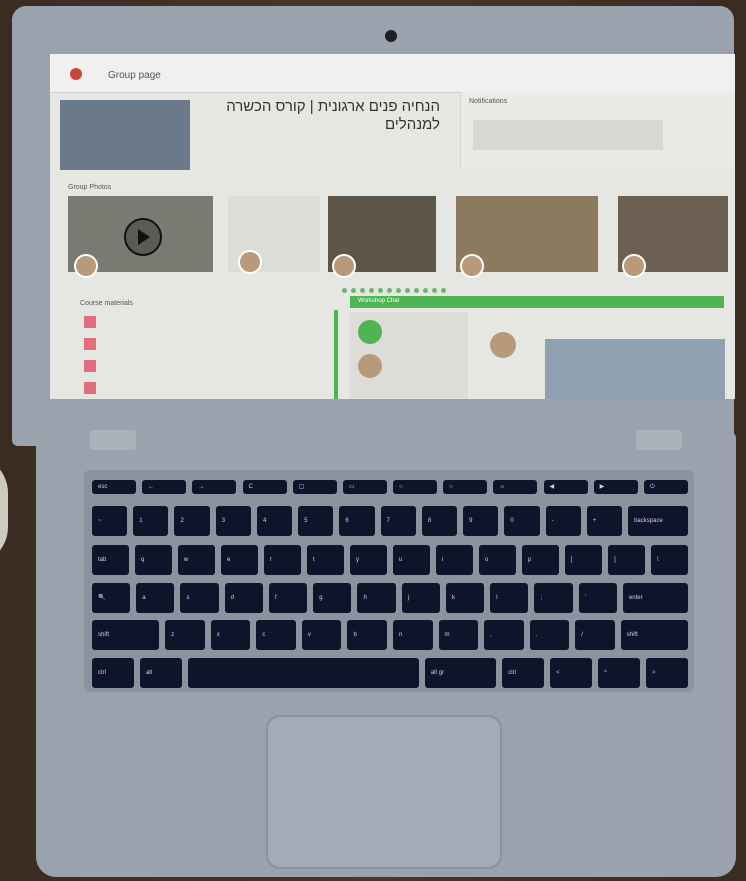  What do you see at coordinates (376, 598) in the screenshot?
I see `keyboard-key: h` at bounding box center [376, 598].